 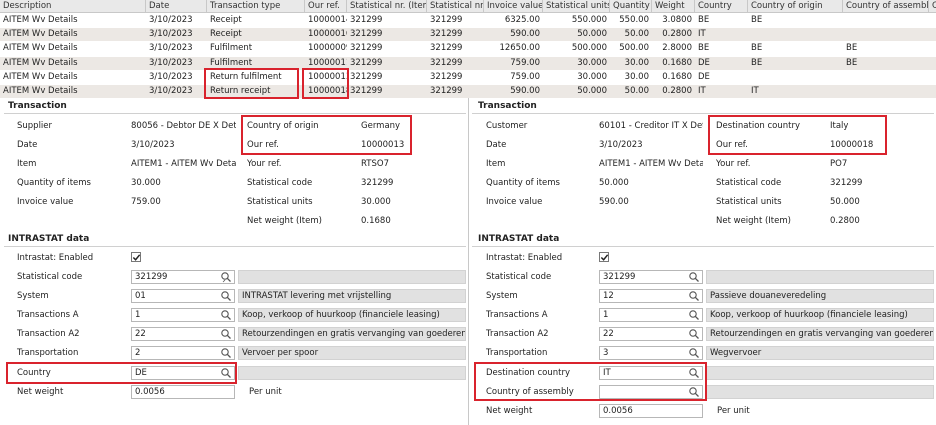 What do you see at coordinates (749, 202) in the screenshot?
I see `r-statunits-label: Statistical units` at bounding box center [749, 202].